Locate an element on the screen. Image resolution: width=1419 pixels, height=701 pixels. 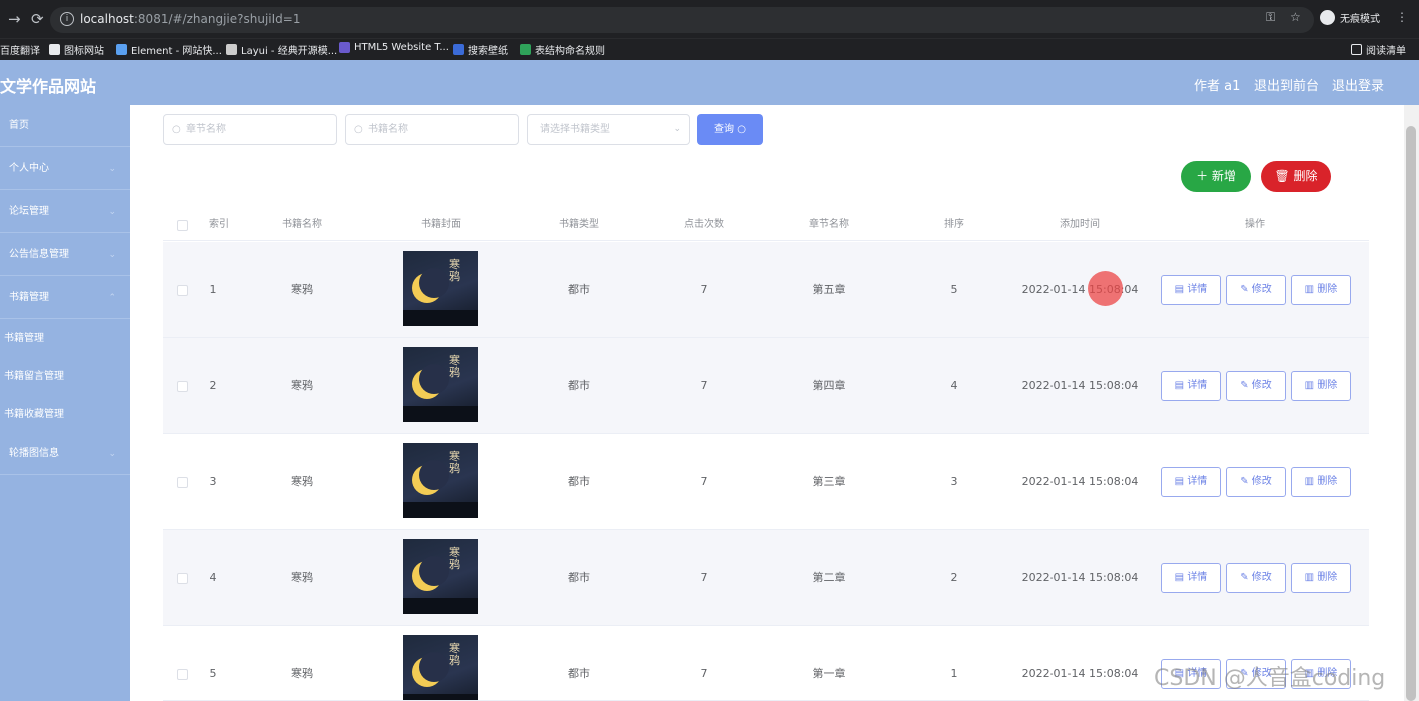
sidebar-item-home: 首页 is located at coordinates (65, 126).